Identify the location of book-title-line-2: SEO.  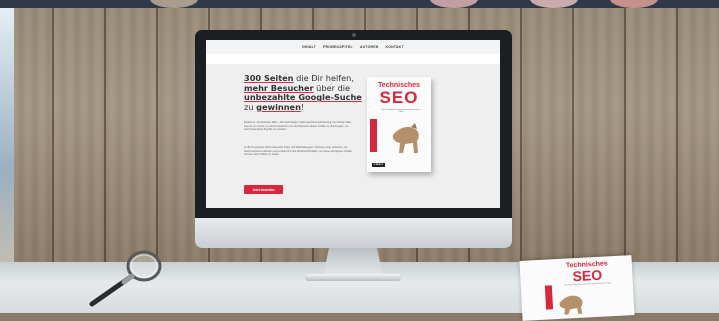
(399, 97).